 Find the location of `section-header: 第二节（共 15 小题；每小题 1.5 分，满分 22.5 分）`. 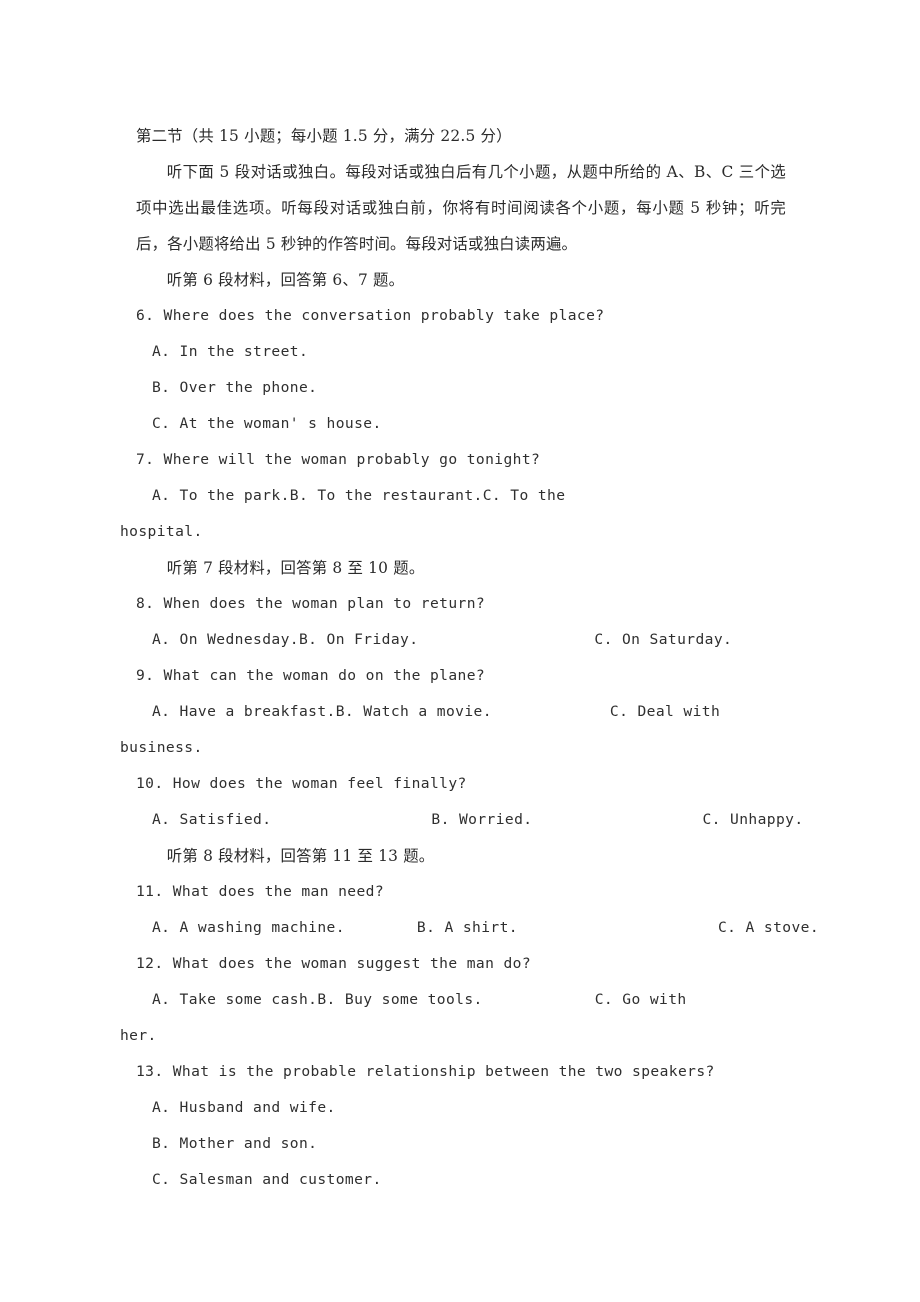

section-header: 第二节（共 15 小题；每小题 1.5 分，满分 22.5 分） is located at coordinates (324, 136).